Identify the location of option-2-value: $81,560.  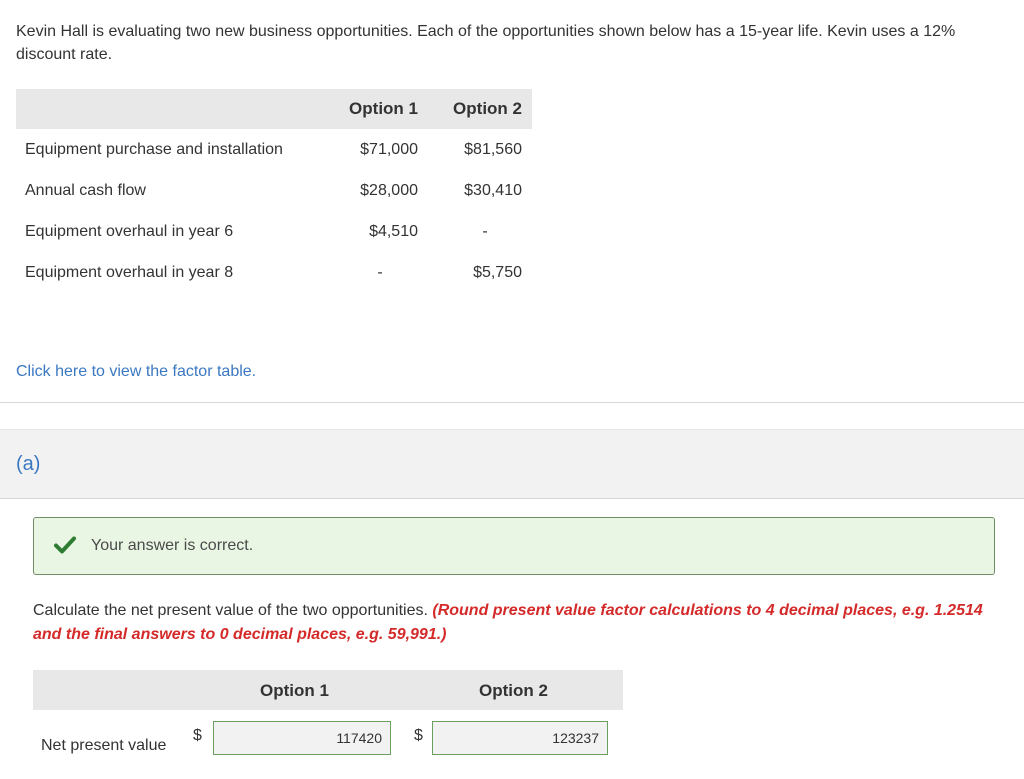
(493, 149).